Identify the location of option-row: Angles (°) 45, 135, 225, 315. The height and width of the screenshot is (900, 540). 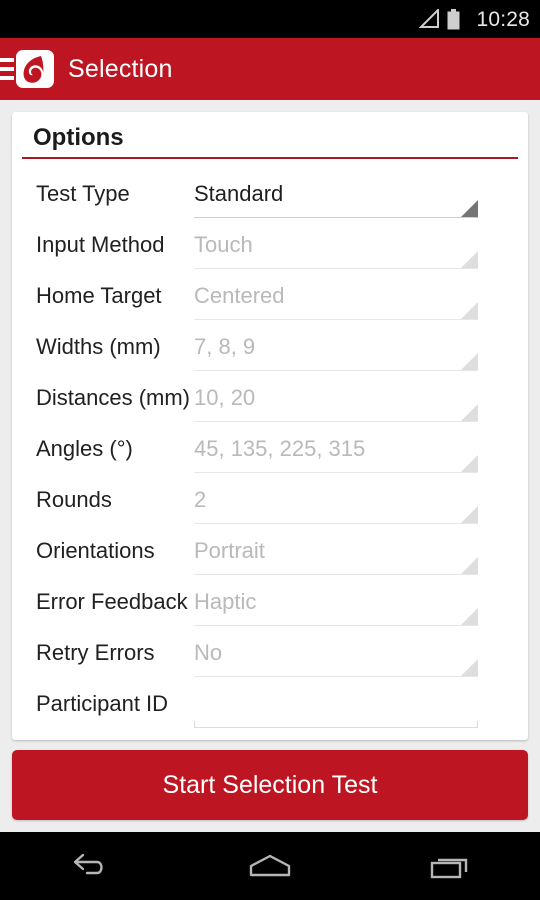
(270, 454).